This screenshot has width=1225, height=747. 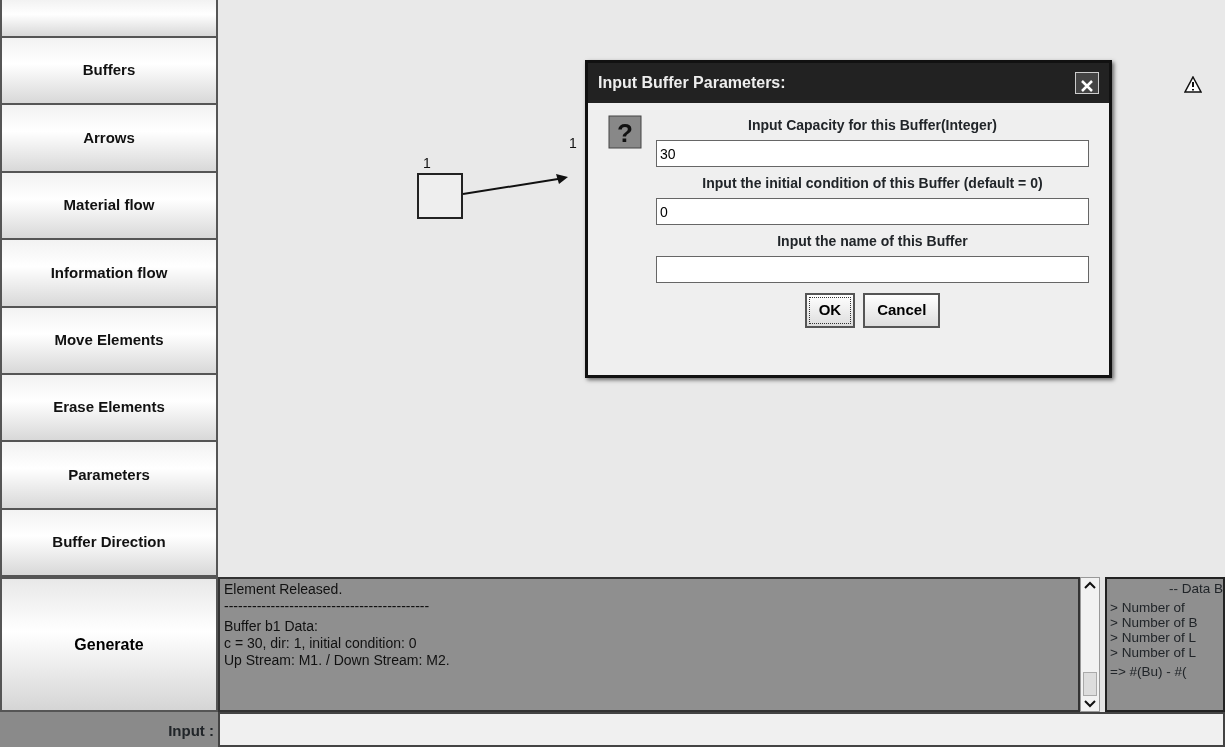 I want to click on arrow-label: 1, so click(x=573, y=143).